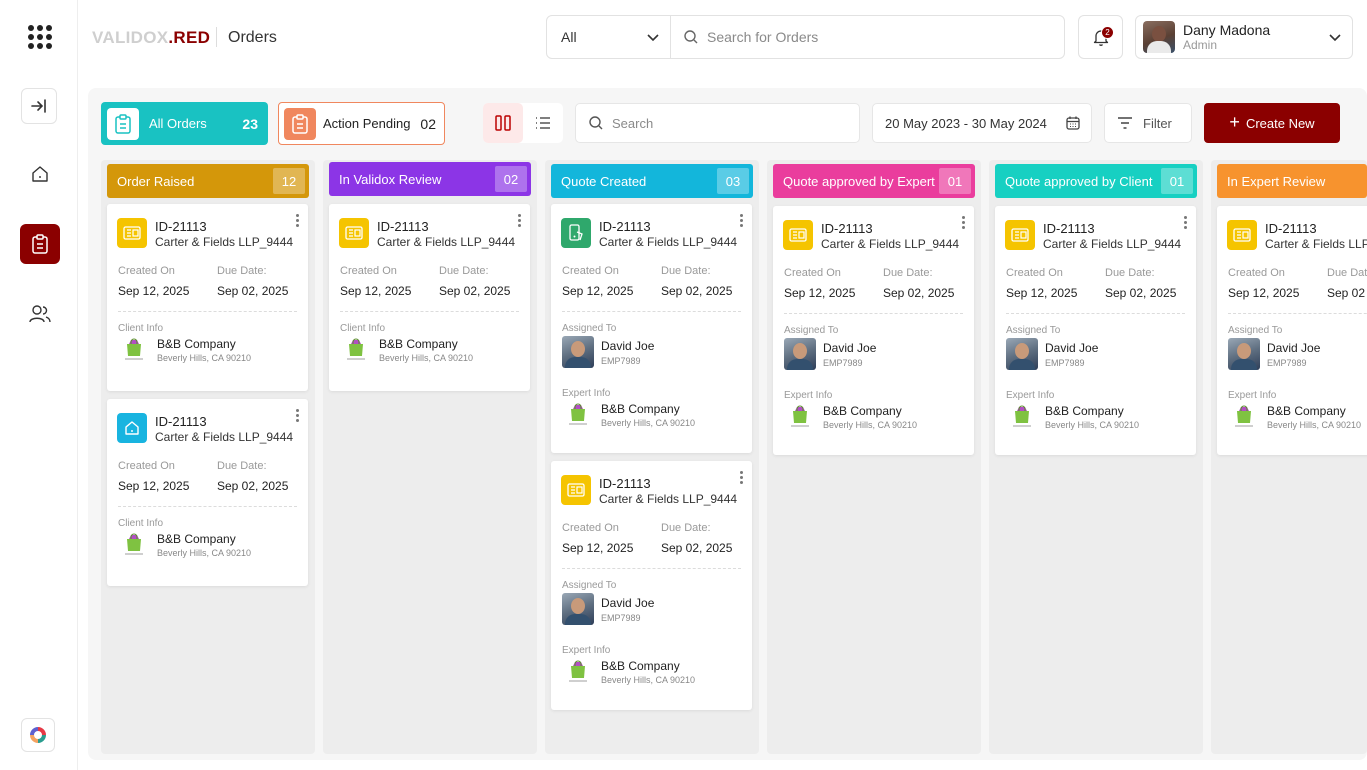 The width and height of the screenshot is (1367, 770). Describe the element at coordinates (1125, 123) in the screenshot. I see `filter-icon` at that location.